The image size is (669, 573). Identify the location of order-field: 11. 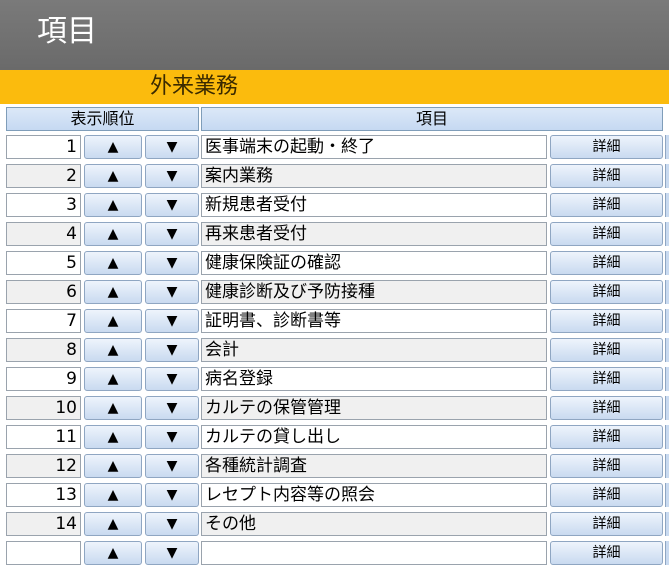
(43, 437).